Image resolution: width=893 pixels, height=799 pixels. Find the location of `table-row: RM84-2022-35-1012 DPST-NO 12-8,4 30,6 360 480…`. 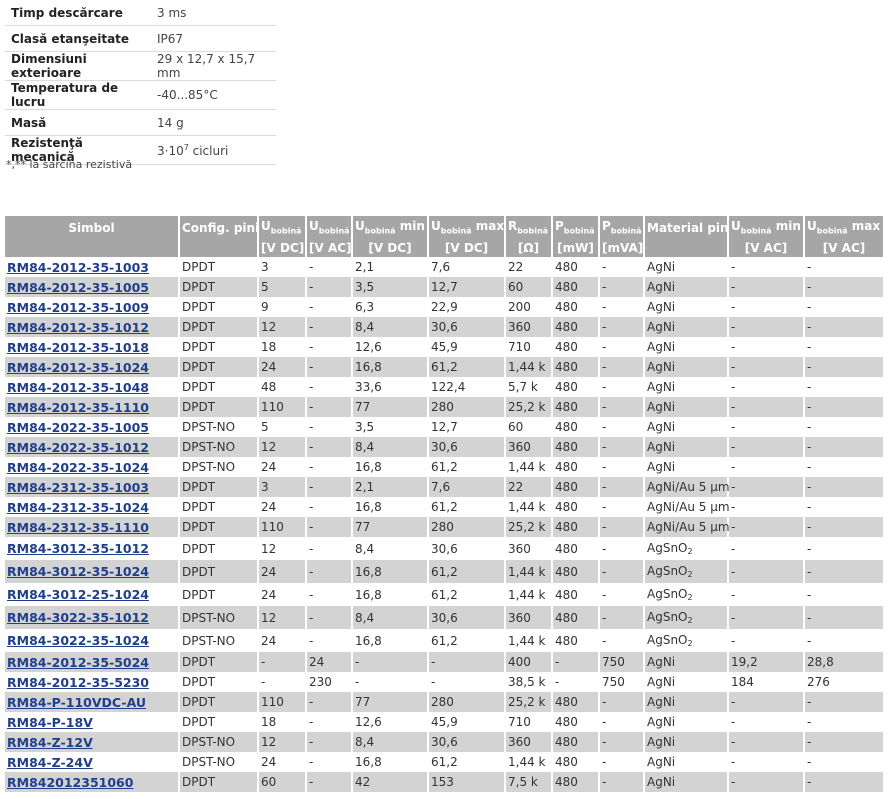

table-row: RM84-2022-35-1012 DPST-NO 12-8,4 30,6 360 480… is located at coordinates (445, 447).